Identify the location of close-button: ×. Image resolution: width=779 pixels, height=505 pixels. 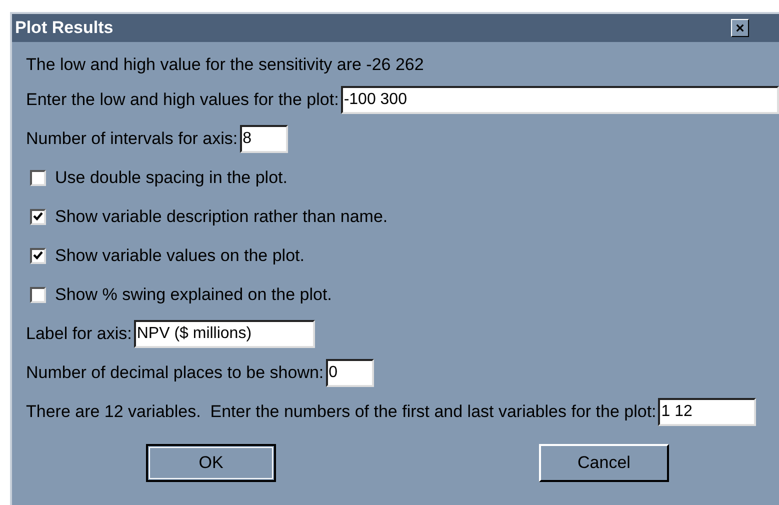
(740, 28).